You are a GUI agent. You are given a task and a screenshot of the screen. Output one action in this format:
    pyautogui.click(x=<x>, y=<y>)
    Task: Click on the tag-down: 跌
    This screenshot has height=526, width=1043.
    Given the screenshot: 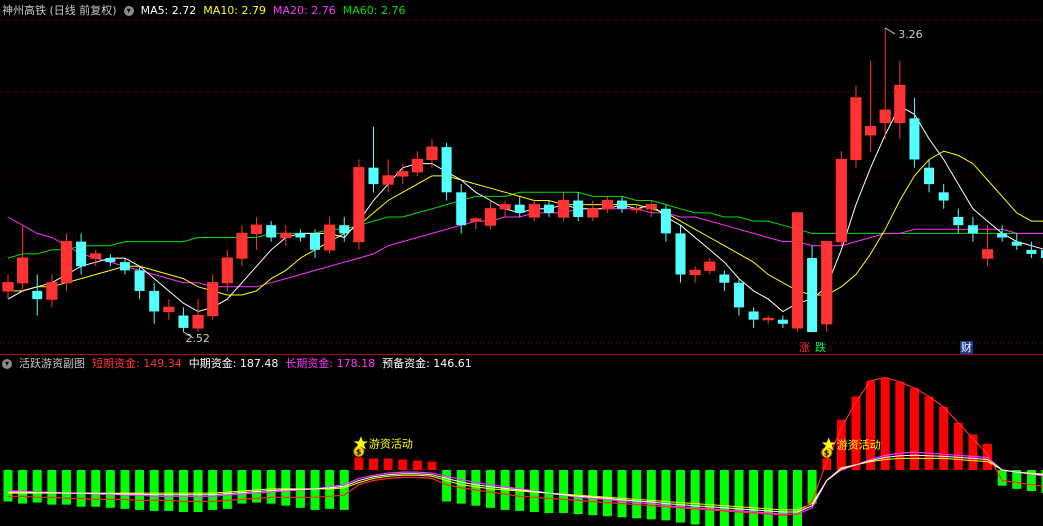 What is the action you would take?
    pyautogui.click(x=820, y=347)
    